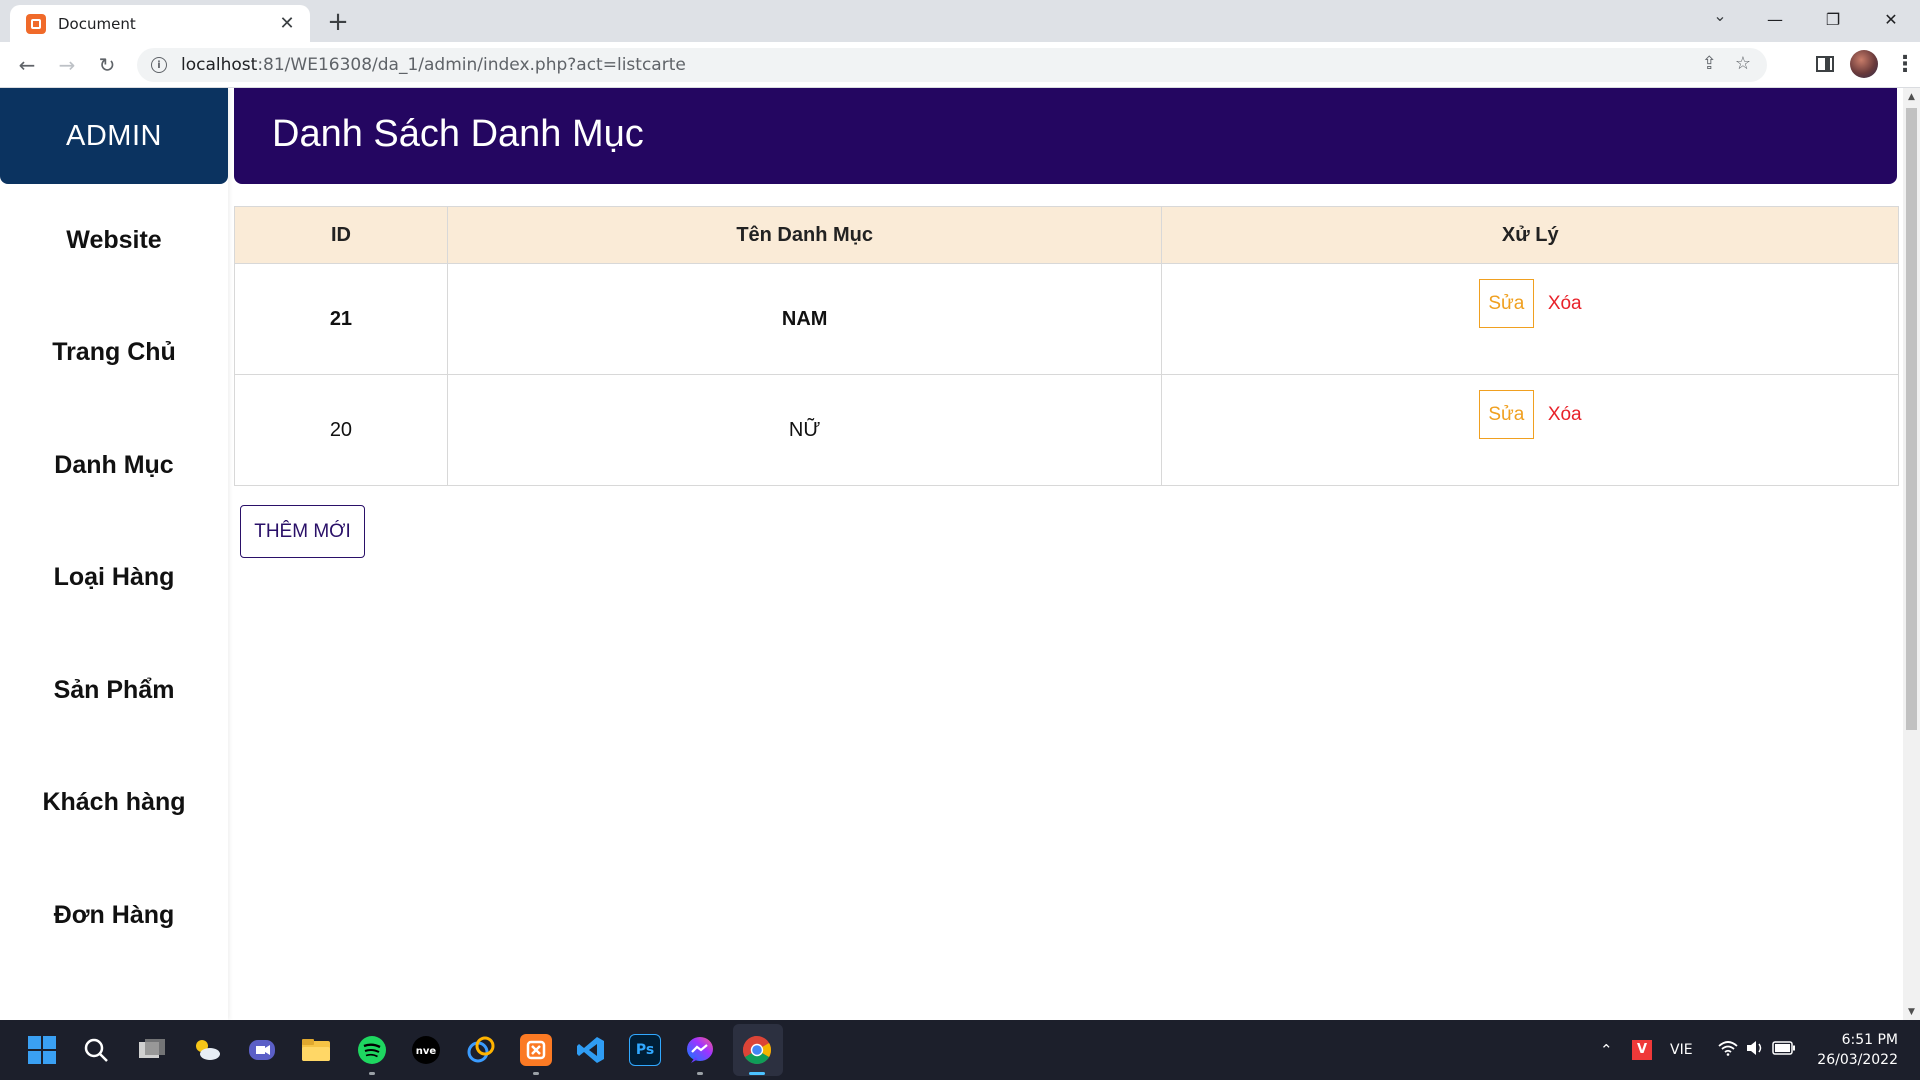 The width and height of the screenshot is (1920, 1080). I want to click on close-window-button: ✕, so click(1891, 19).